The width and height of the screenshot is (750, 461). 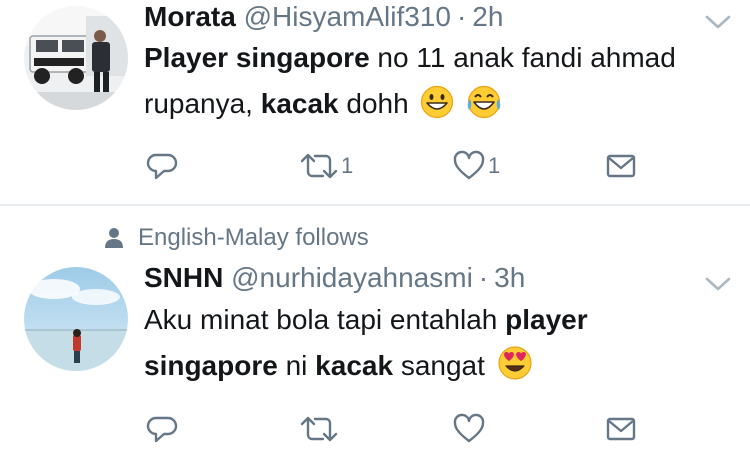 What do you see at coordinates (484, 102) in the screenshot?
I see `face-with-tears-of-joy-emoji` at bounding box center [484, 102].